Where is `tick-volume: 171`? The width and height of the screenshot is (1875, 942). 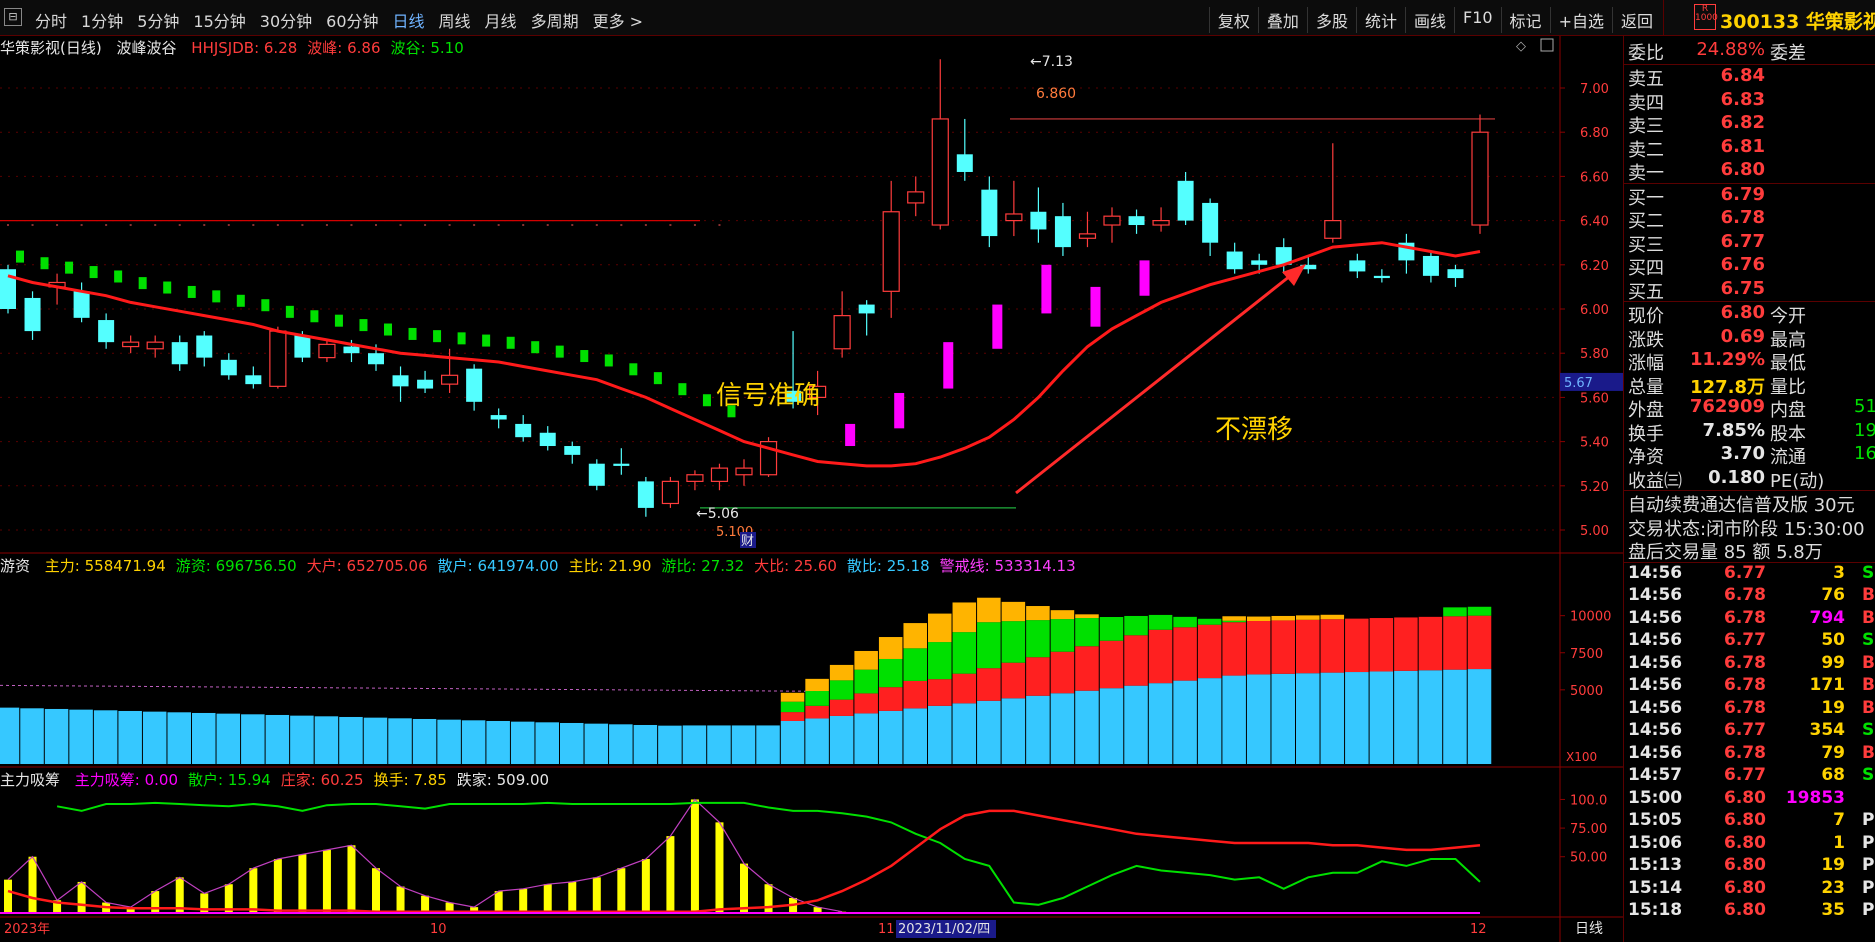 tick-volume: 171 is located at coordinates (1827, 685).